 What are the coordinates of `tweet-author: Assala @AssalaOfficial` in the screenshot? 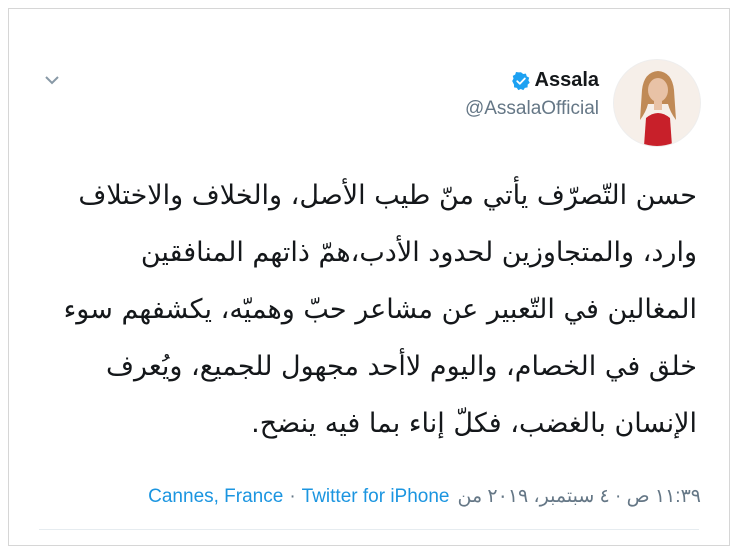 It's located at (583, 104).